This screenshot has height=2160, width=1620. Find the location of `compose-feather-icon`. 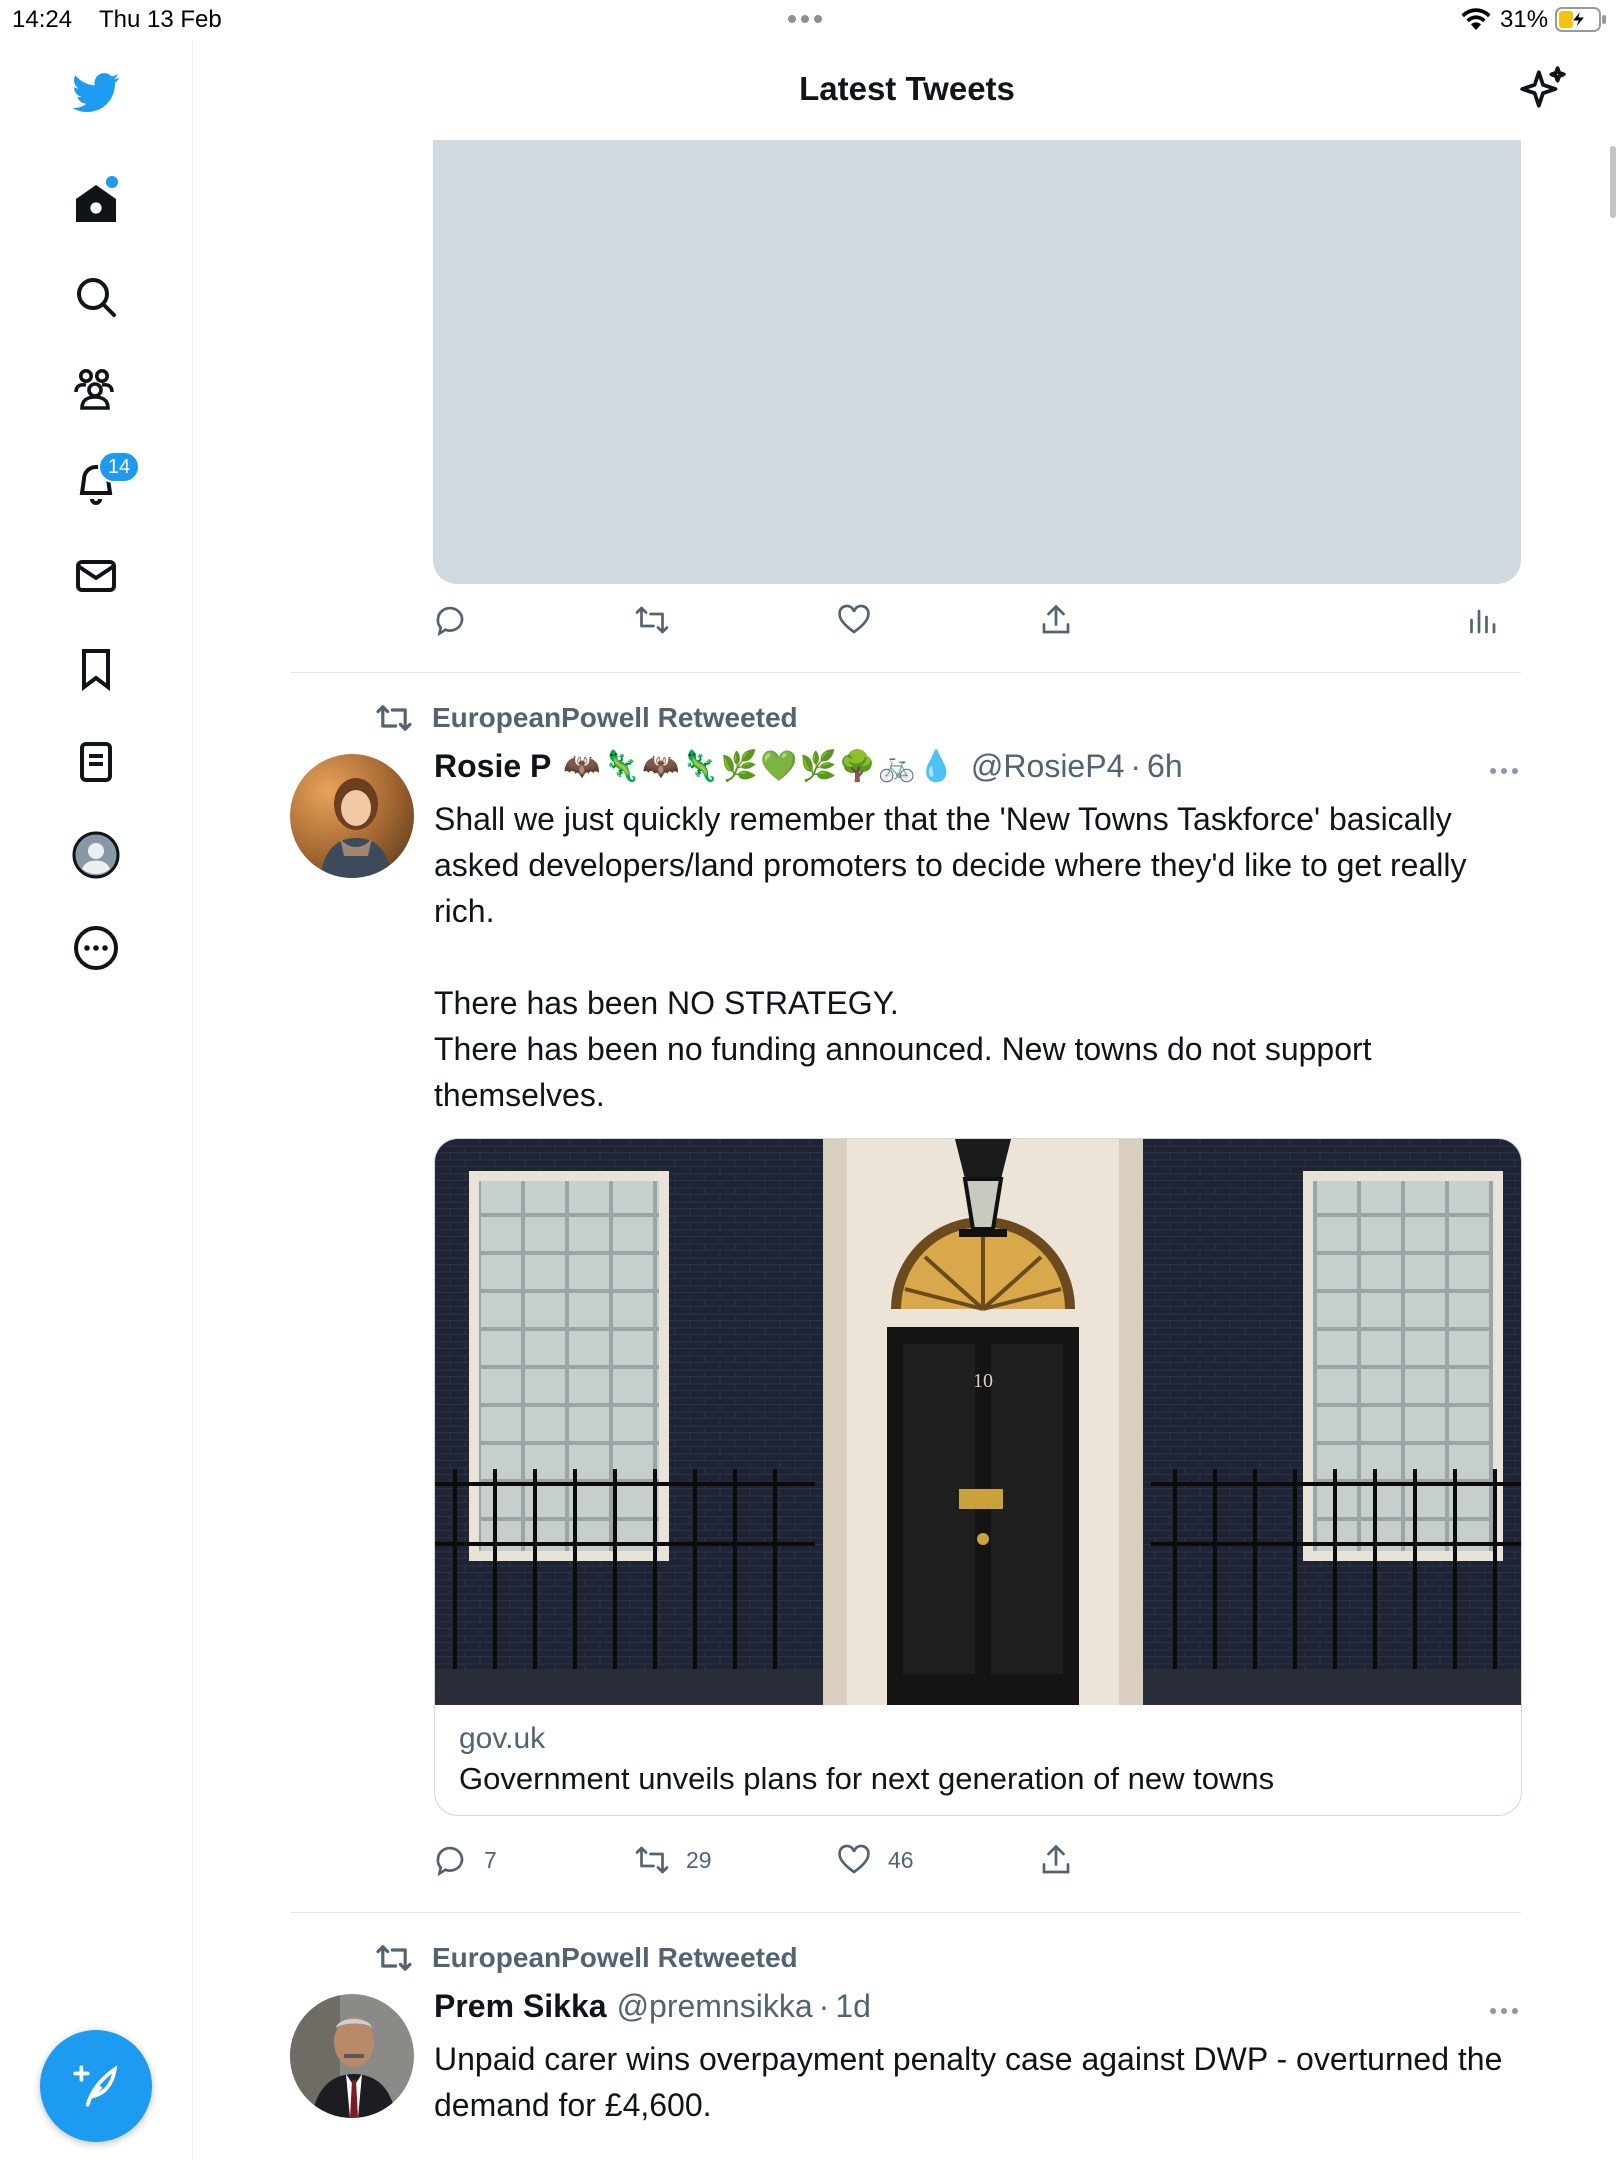

compose-feather-icon is located at coordinates (95, 2086).